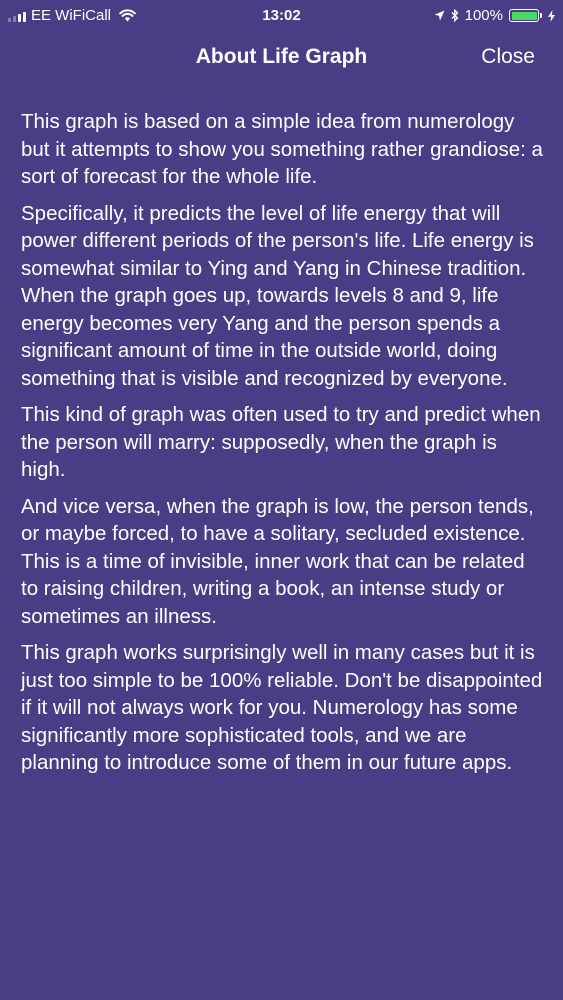 The height and width of the screenshot is (1000, 563). Describe the element at coordinates (439, 15) in the screenshot. I see `location-icon` at that location.